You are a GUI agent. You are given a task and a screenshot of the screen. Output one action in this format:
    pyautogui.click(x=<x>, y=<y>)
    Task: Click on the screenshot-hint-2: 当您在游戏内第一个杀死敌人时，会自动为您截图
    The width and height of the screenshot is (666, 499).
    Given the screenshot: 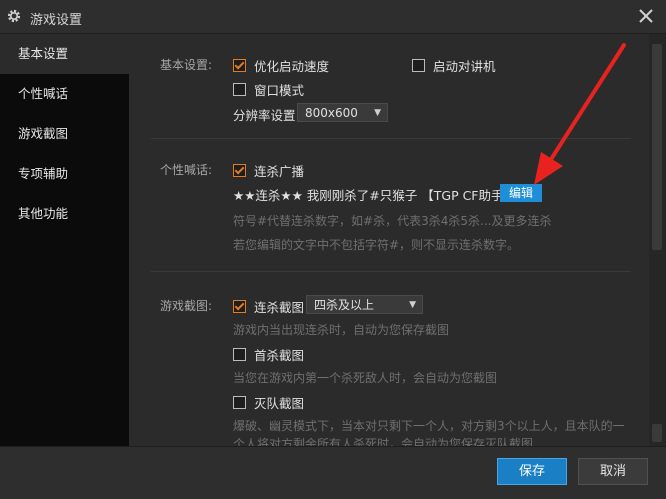 What is the action you would take?
    pyautogui.click(x=365, y=378)
    